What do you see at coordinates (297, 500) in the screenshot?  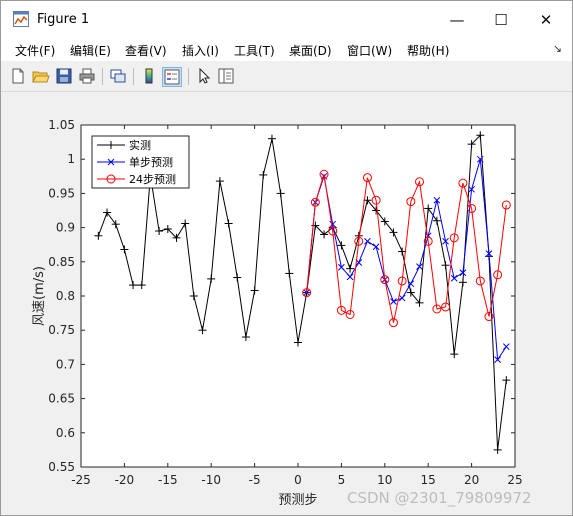 I see `x-axis-label: 预测步` at bounding box center [297, 500].